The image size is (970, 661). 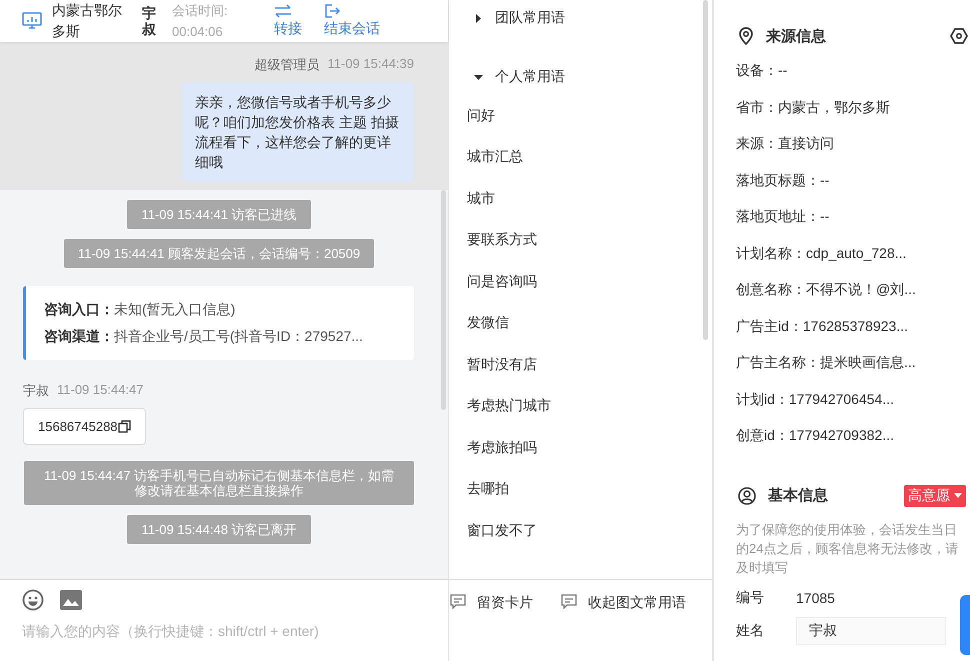 What do you see at coordinates (124, 426) in the screenshot?
I see `copy-icon` at bounding box center [124, 426].